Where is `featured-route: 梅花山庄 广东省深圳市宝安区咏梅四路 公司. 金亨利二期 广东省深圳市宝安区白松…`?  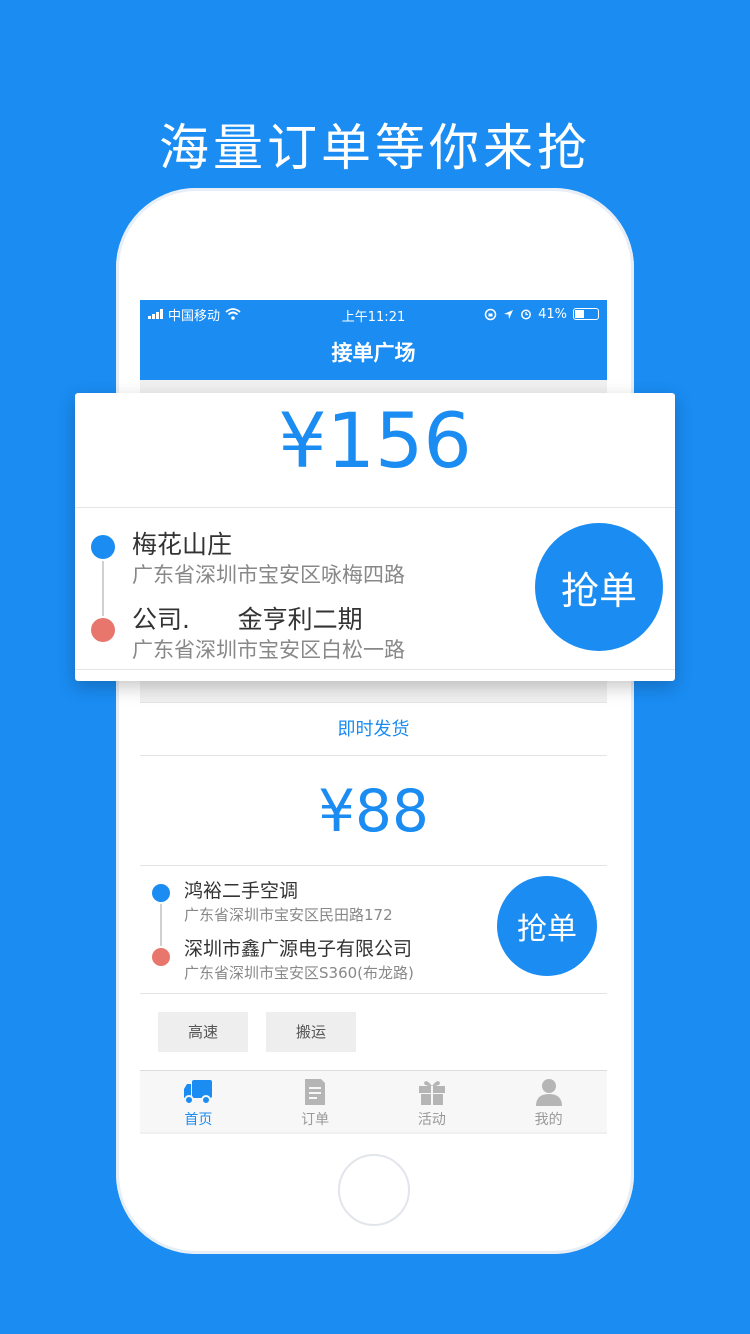
featured-route: 梅花山庄 广东省深圳市宝安区咏梅四路 公司. 金亨利二期 广东省深圳市宝安区白松… is located at coordinates (375, 589).